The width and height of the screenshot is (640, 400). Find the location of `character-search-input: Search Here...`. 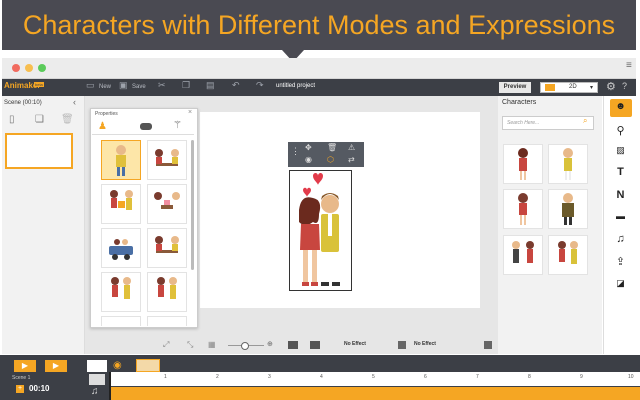

character-search-input: Search Here... is located at coordinates (548, 123).